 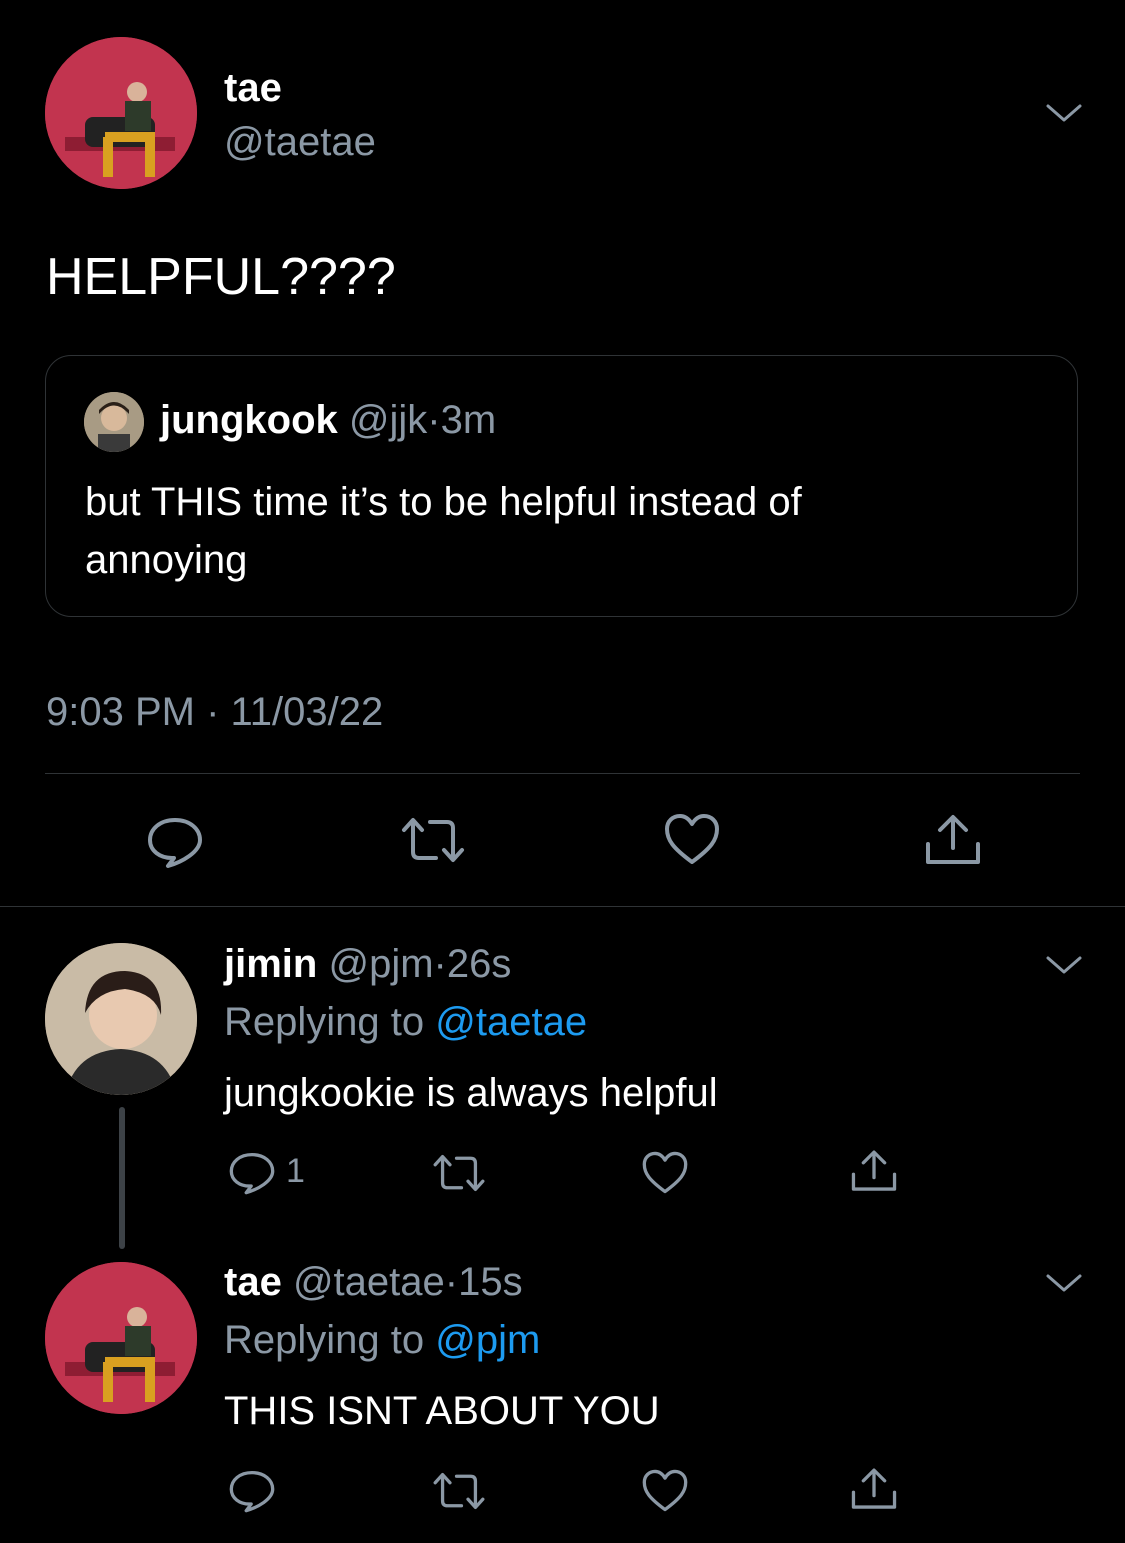 What do you see at coordinates (511, 1022) in the screenshot?
I see `reply-1-replying-handle: @taetae` at bounding box center [511, 1022].